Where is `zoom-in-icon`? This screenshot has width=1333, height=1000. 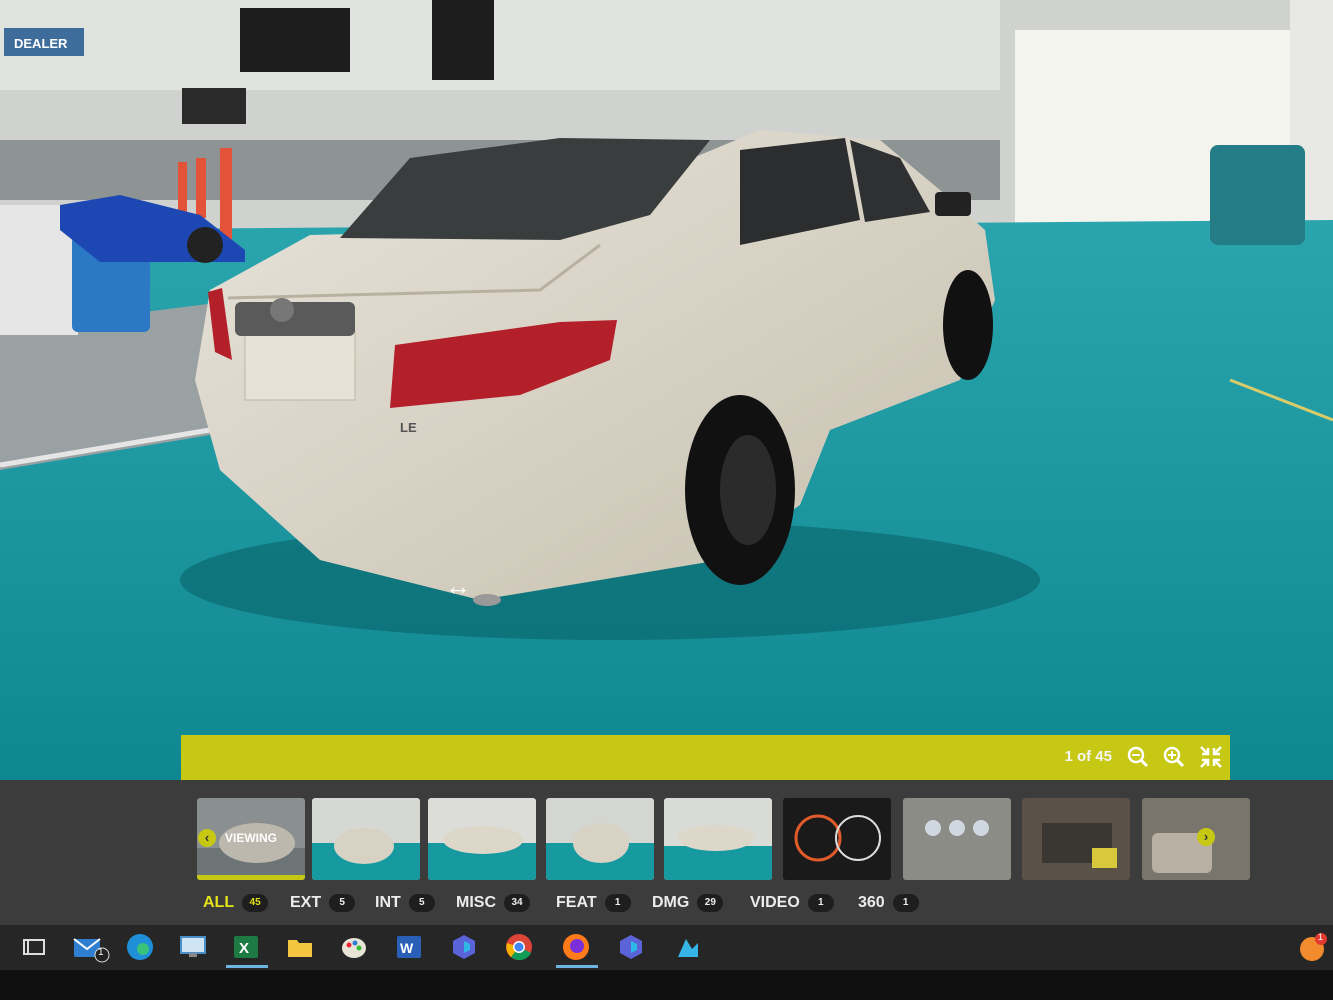
zoom-in-icon is located at coordinates (1174, 757).